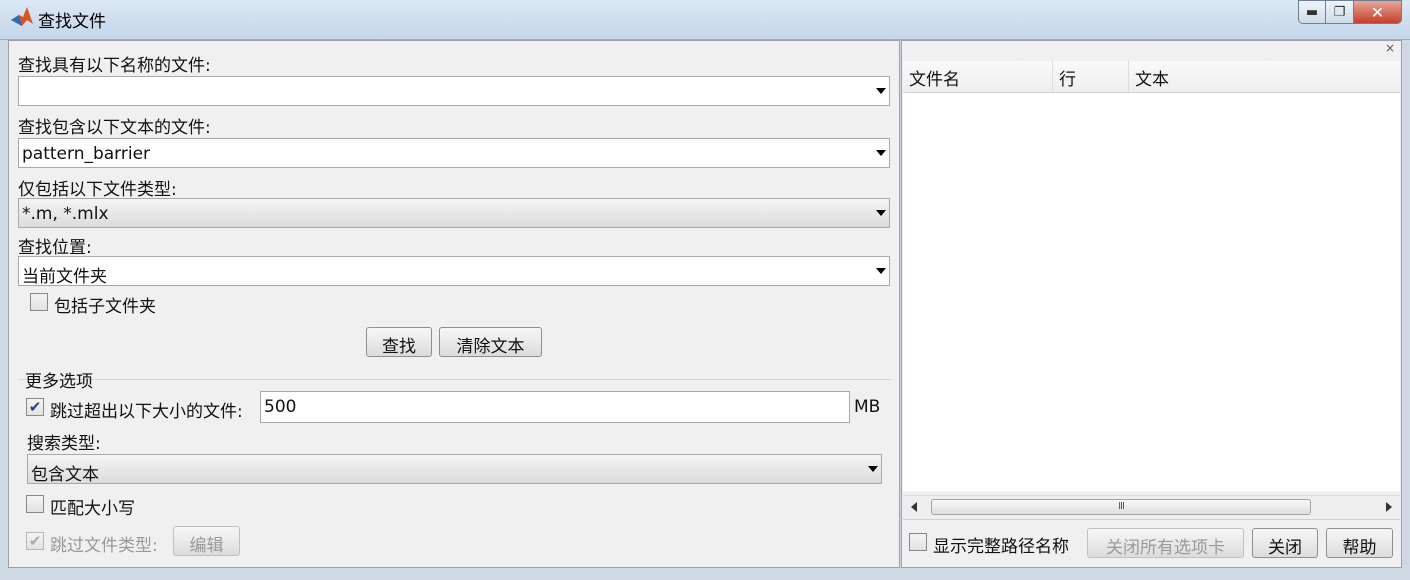 The height and width of the screenshot is (580, 1410). I want to click on close-window-button: ✕, so click(1378, 12).